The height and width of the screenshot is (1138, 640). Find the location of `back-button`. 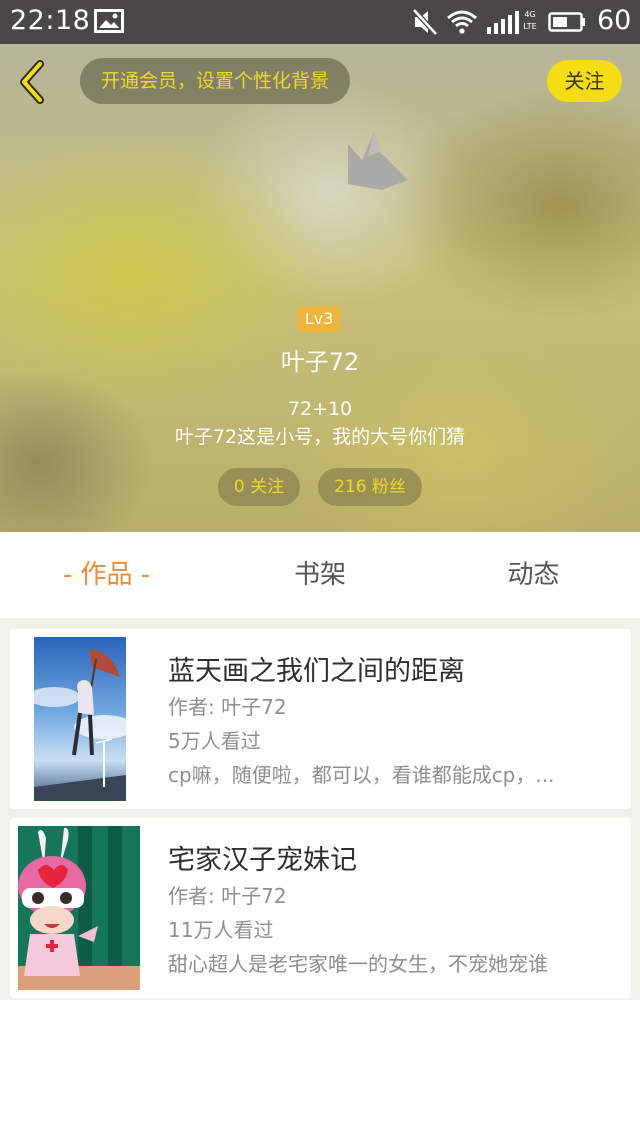

back-button is located at coordinates (34, 82).